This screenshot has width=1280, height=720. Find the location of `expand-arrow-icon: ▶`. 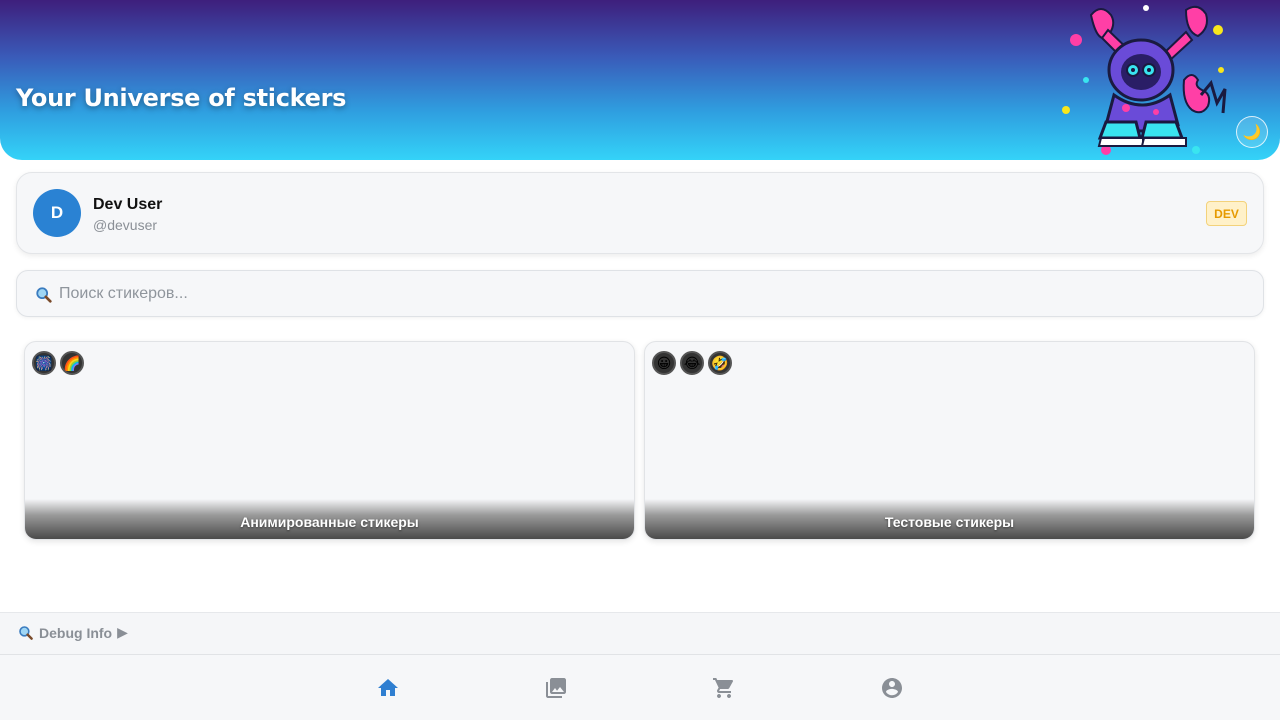

expand-arrow-icon: ▶ is located at coordinates (122, 632).